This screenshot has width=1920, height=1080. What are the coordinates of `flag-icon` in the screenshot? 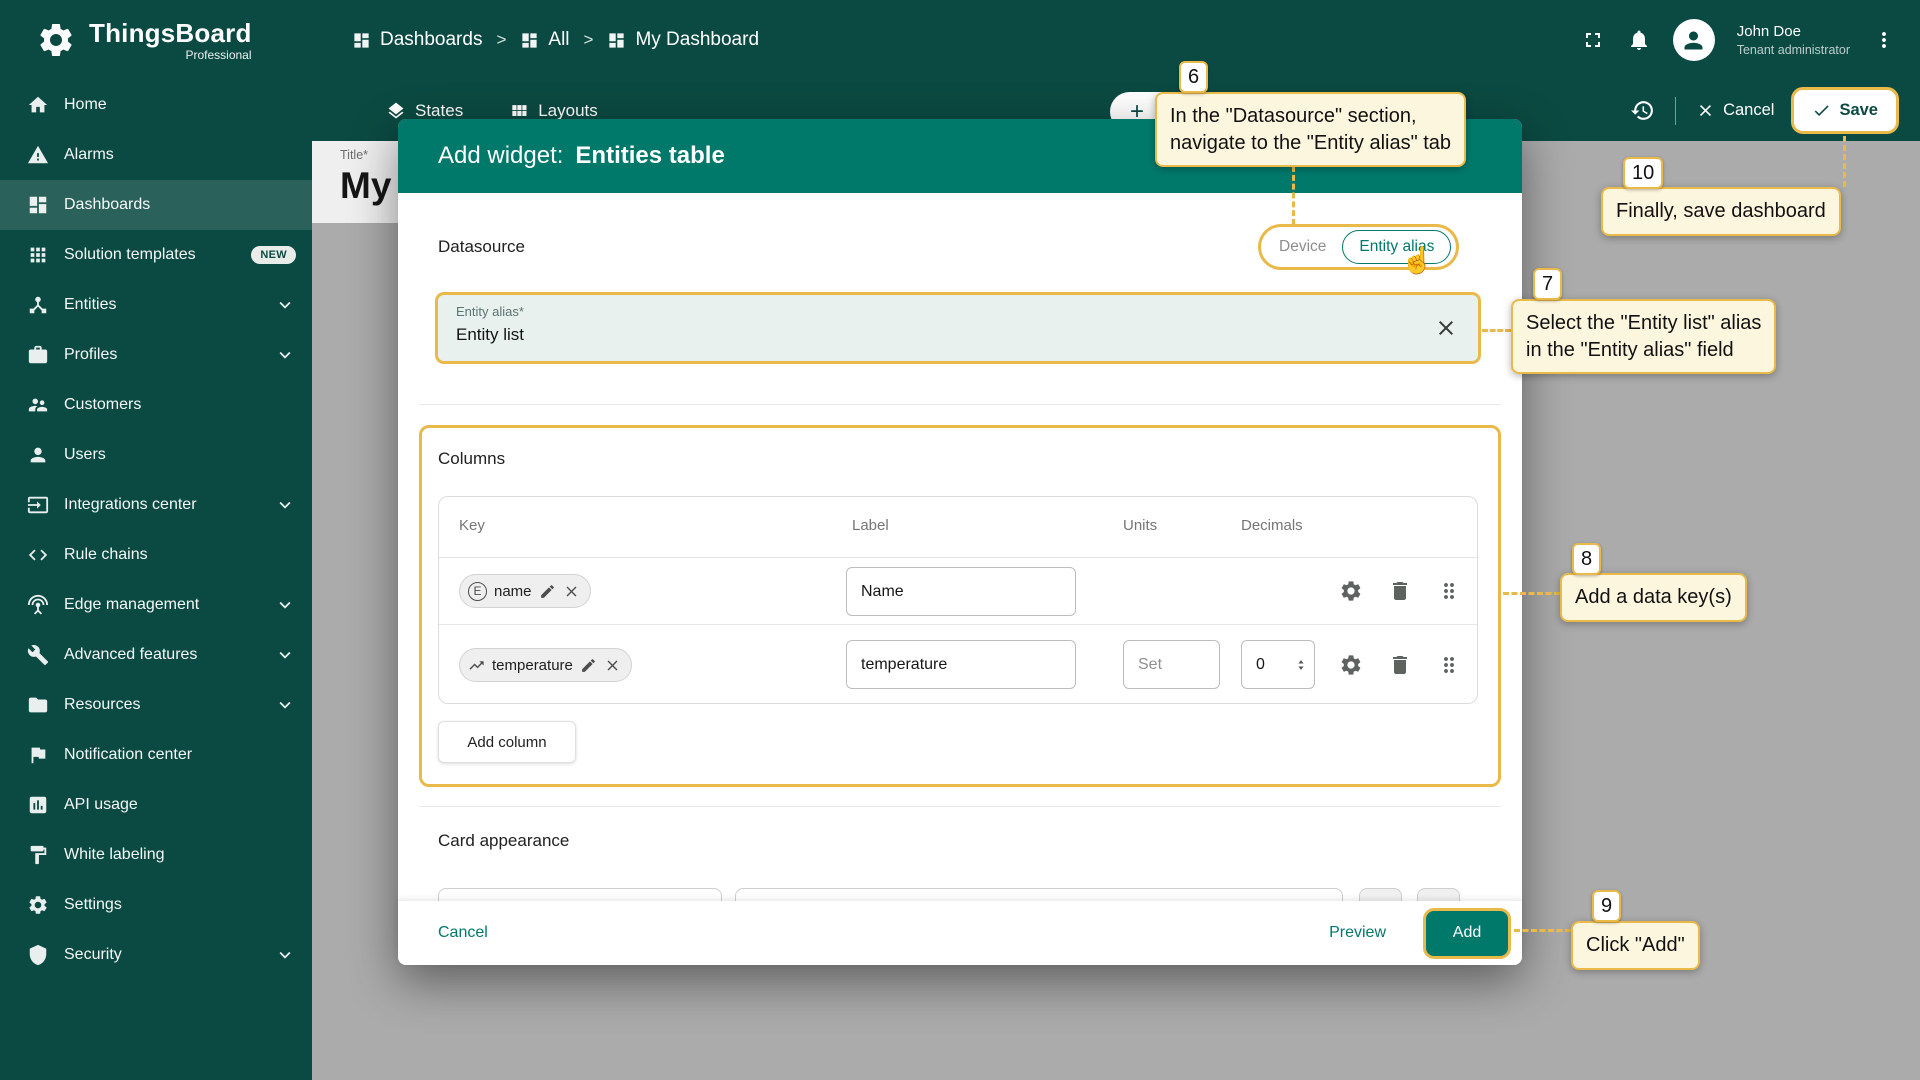 It's located at (38, 755).